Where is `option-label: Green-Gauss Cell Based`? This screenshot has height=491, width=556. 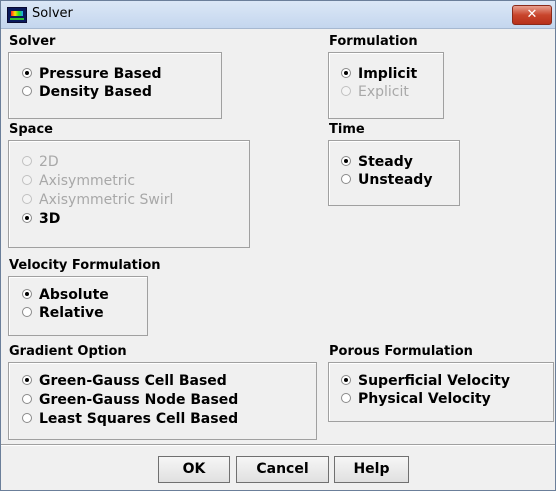 option-label: Green-Gauss Cell Based is located at coordinates (133, 381).